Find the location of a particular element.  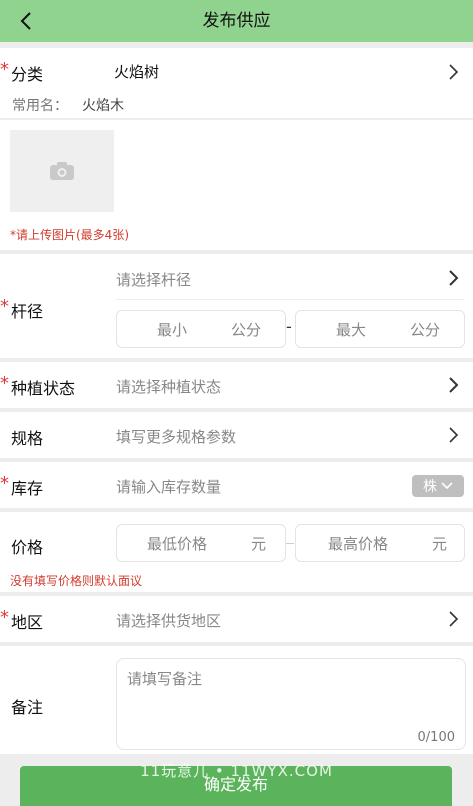

trunk-label: 杆径 is located at coordinates (27, 311).